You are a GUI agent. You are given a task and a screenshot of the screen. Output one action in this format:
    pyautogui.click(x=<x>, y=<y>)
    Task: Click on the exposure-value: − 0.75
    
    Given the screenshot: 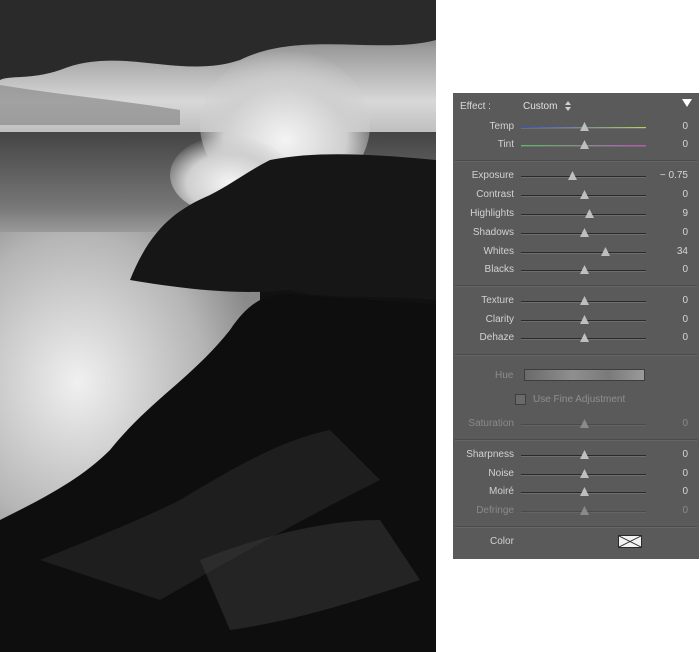 What is the action you would take?
    pyautogui.click(x=674, y=175)
    